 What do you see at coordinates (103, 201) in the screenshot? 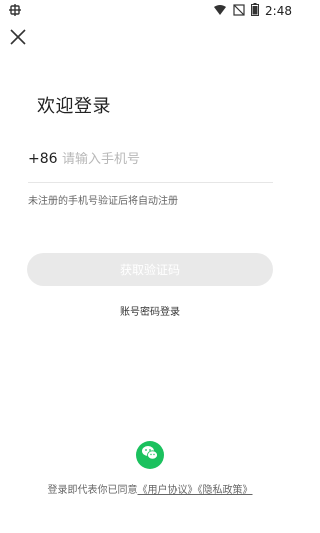
I see `registration-hint: 未注册的手机号验证后将自动注册` at bounding box center [103, 201].